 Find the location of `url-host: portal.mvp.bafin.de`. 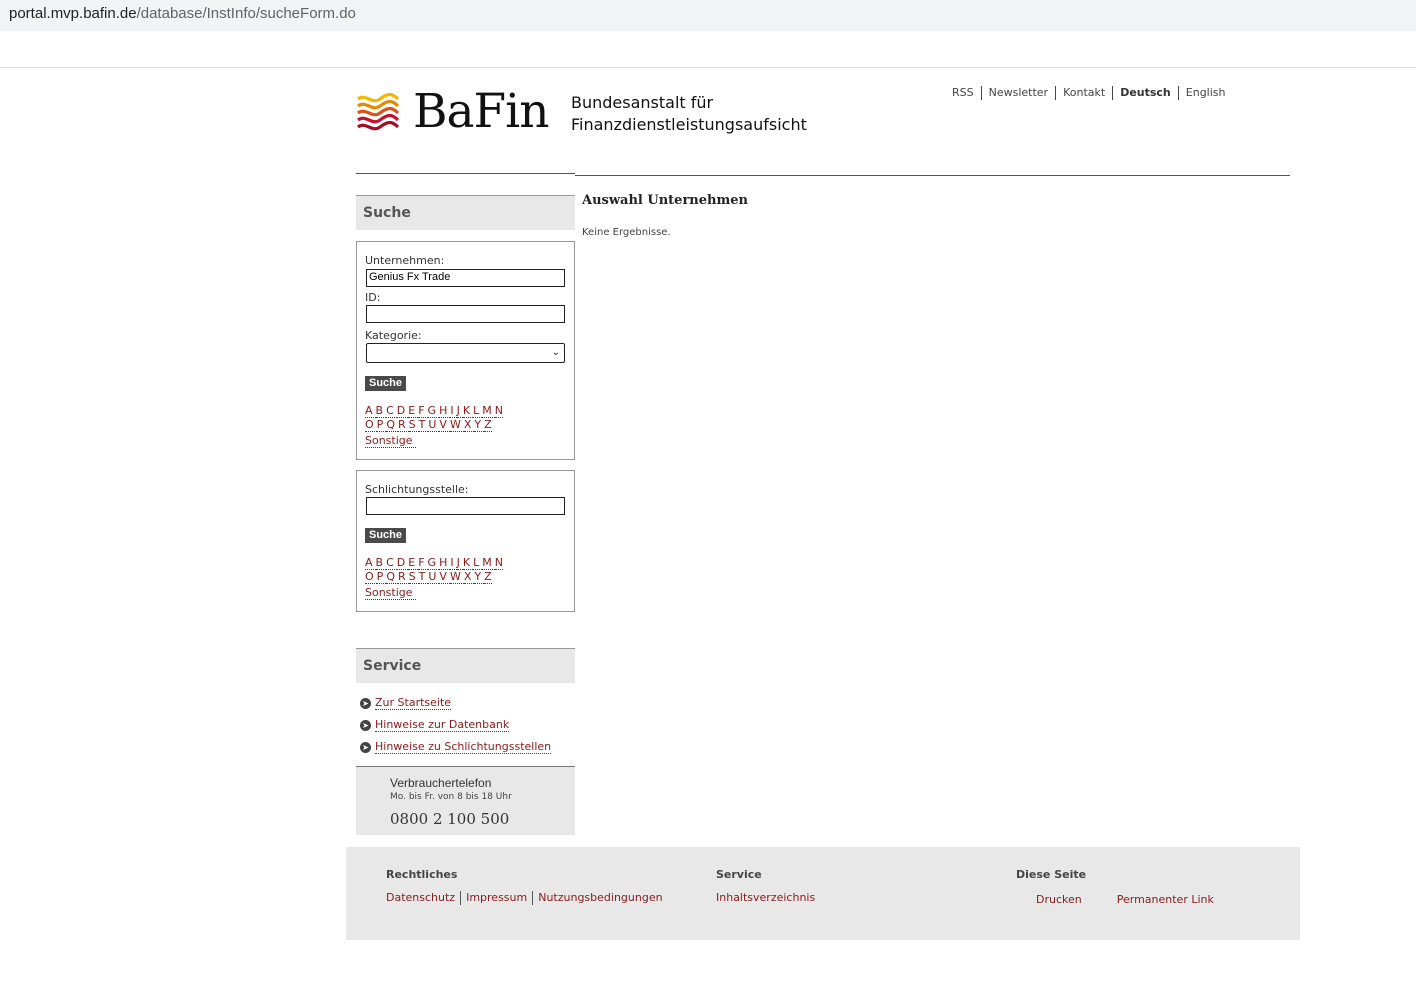

url-host: portal.mvp.bafin.de is located at coordinates (73, 13).